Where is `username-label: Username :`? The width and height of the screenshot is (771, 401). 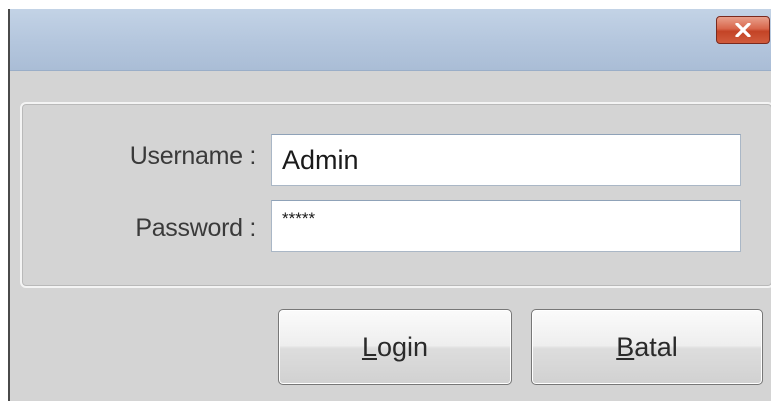 username-label: Username : is located at coordinates (193, 156).